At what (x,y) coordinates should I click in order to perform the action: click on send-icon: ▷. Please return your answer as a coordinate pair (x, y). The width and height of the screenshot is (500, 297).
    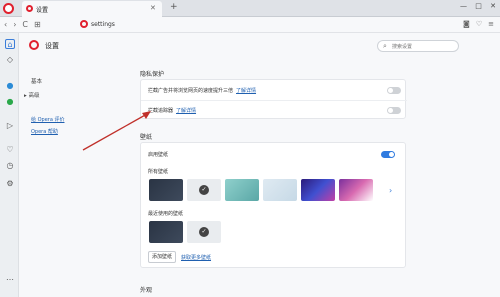
    Looking at the image, I should click on (10, 126).